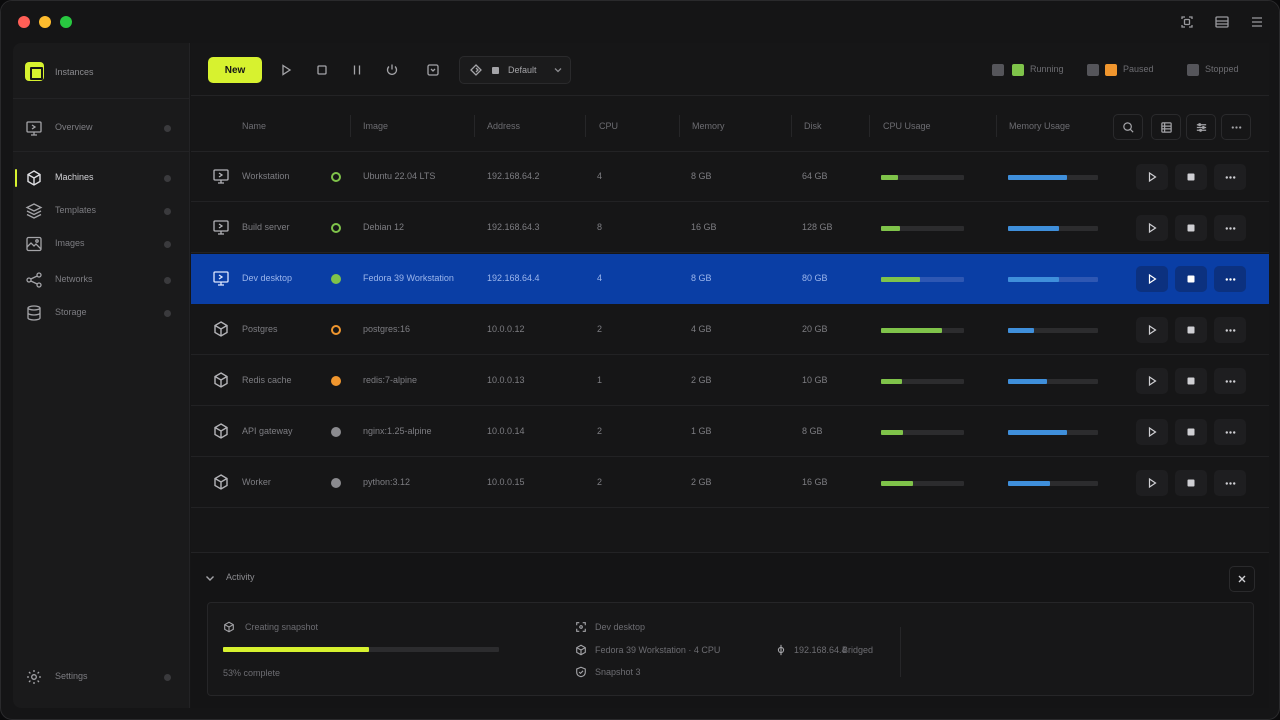 This screenshot has height=720, width=1280. I want to click on cell-address: 10.0.0.12, so click(506, 329).